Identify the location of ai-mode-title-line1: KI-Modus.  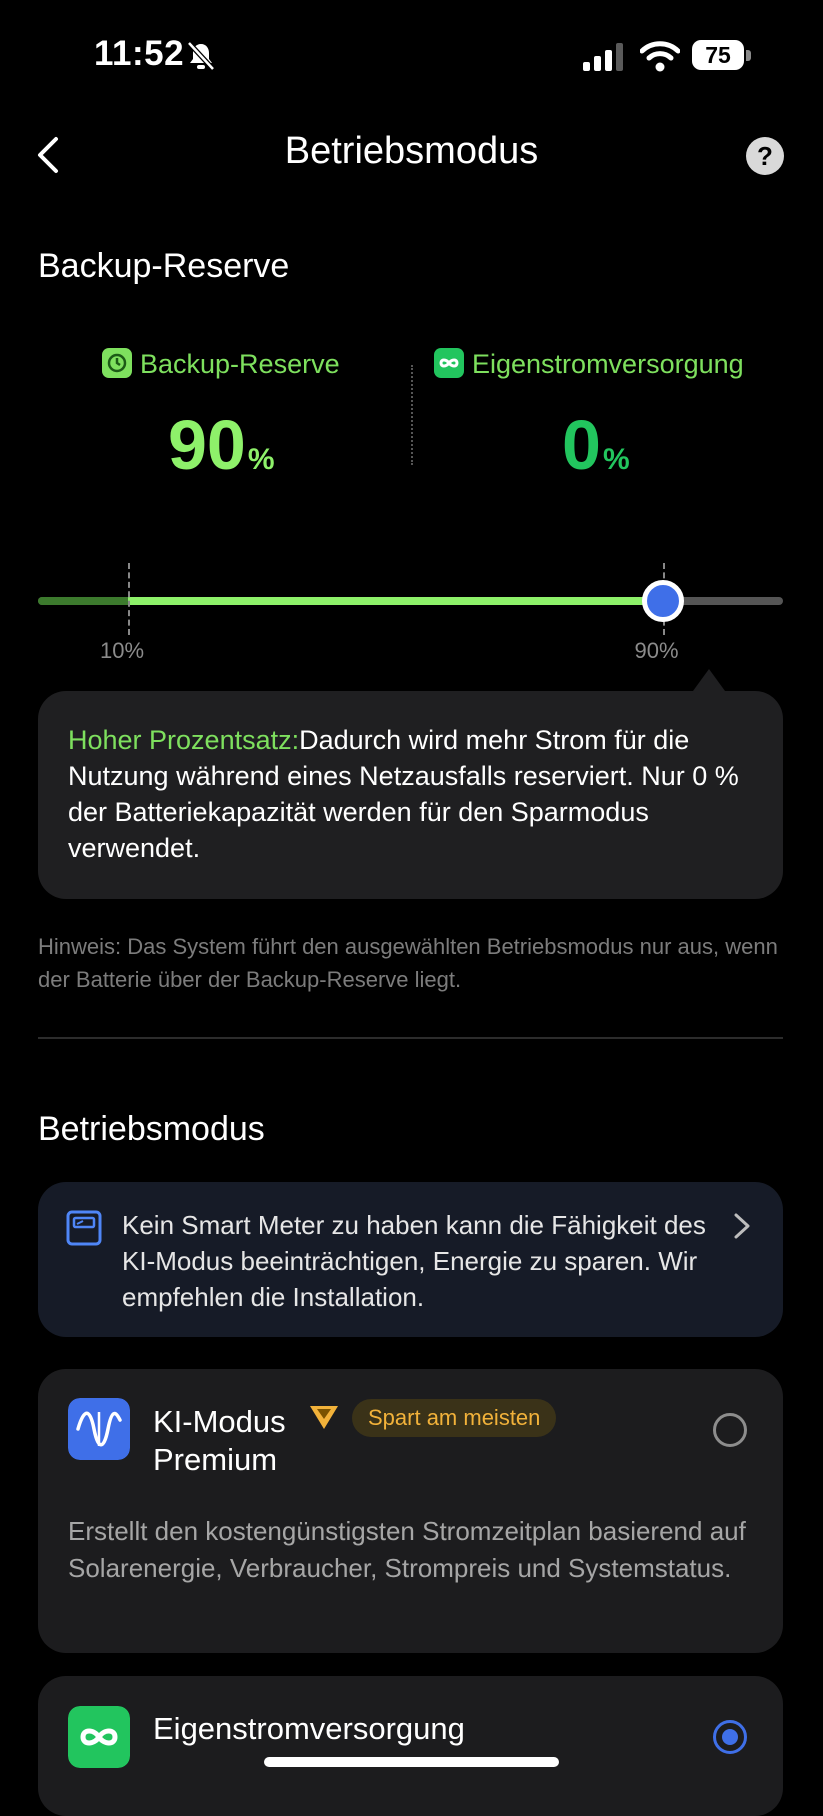
(219, 1421).